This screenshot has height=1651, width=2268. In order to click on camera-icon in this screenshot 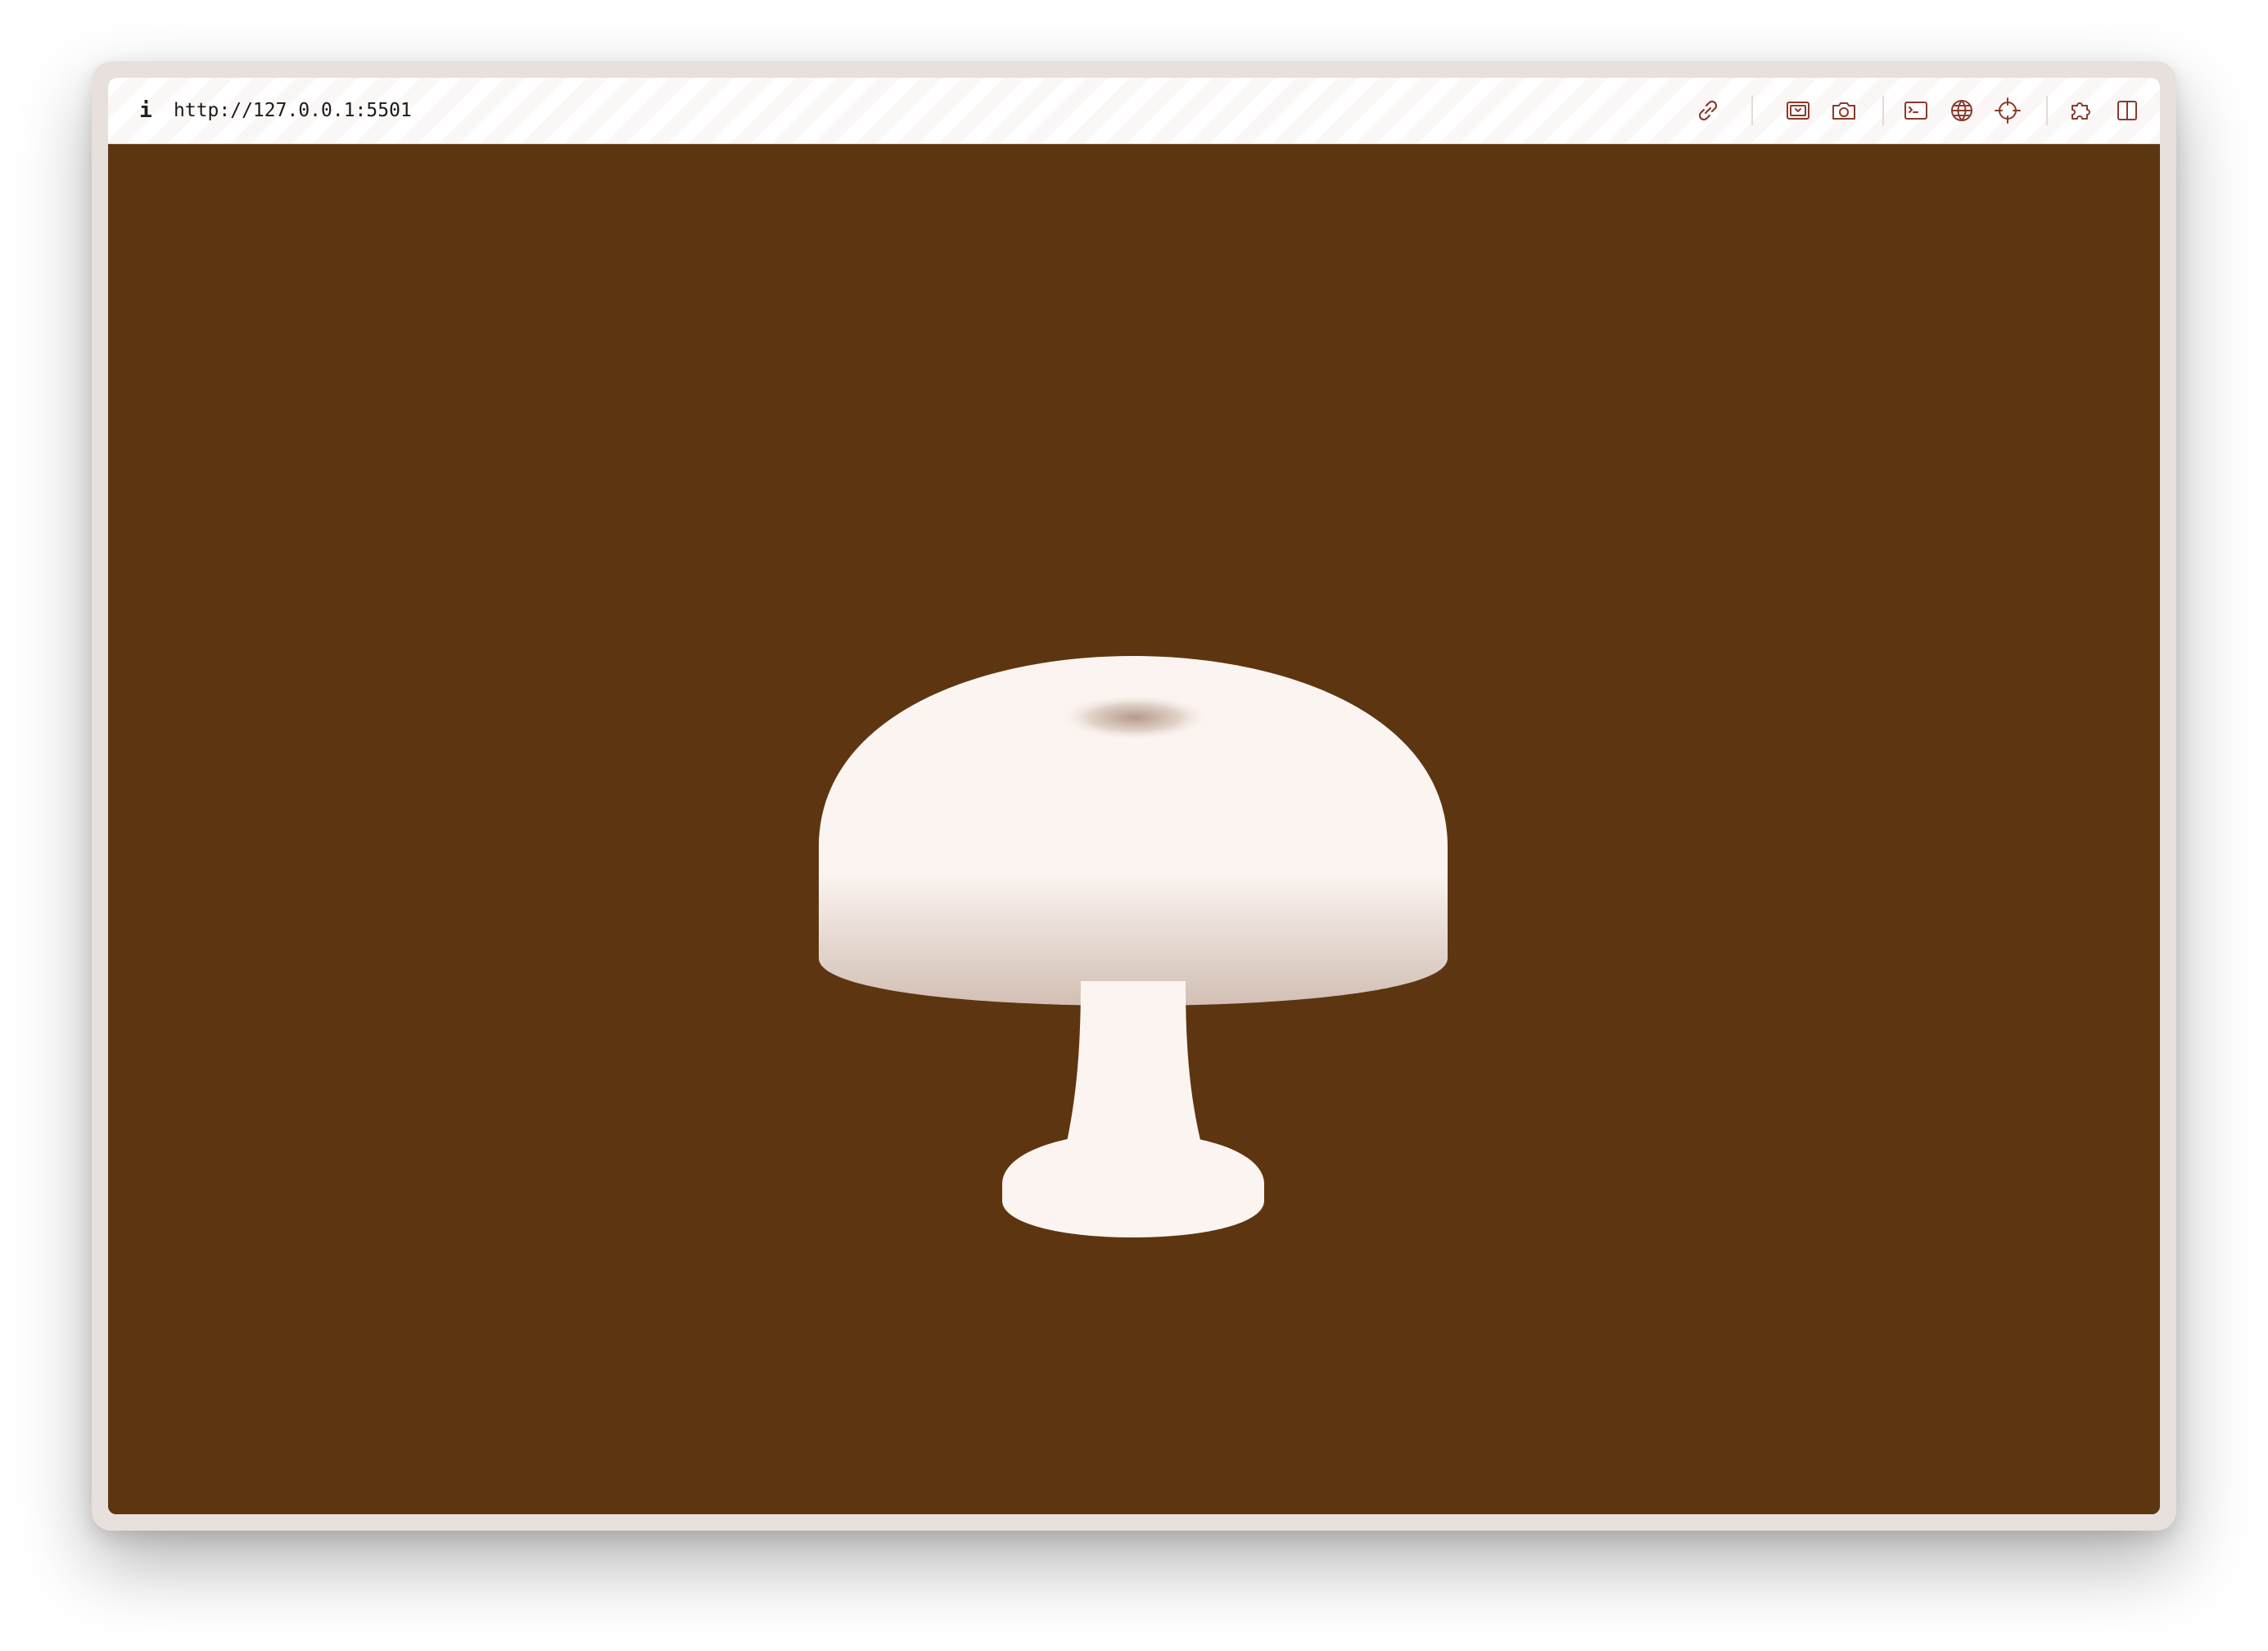, I will do `click(1844, 110)`.